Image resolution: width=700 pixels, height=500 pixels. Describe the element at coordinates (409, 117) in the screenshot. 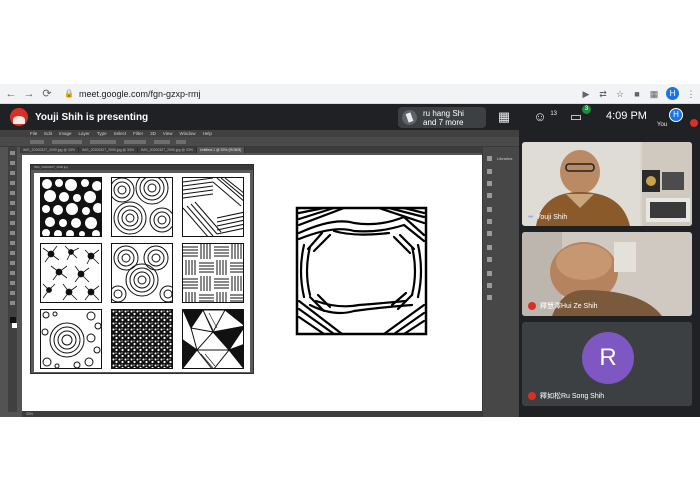

I see `participant-chip-avatar` at that location.